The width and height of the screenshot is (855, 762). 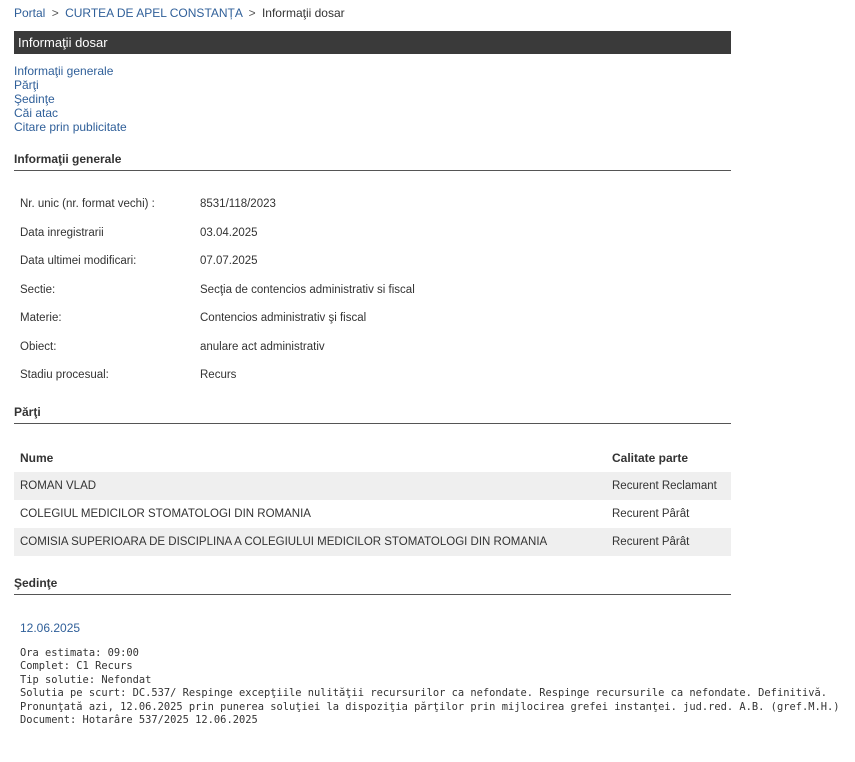 What do you see at coordinates (76, 666) in the screenshot?
I see `session-panel: Complet: C1 Recurs` at bounding box center [76, 666].